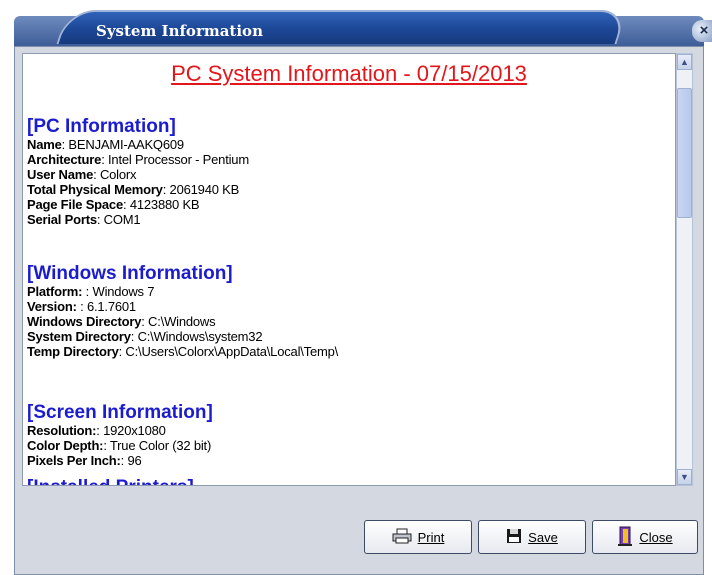  What do you see at coordinates (65, 445) in the screenshot?
I see `row-key: Color Depth:` at bounding box center [65, 445].